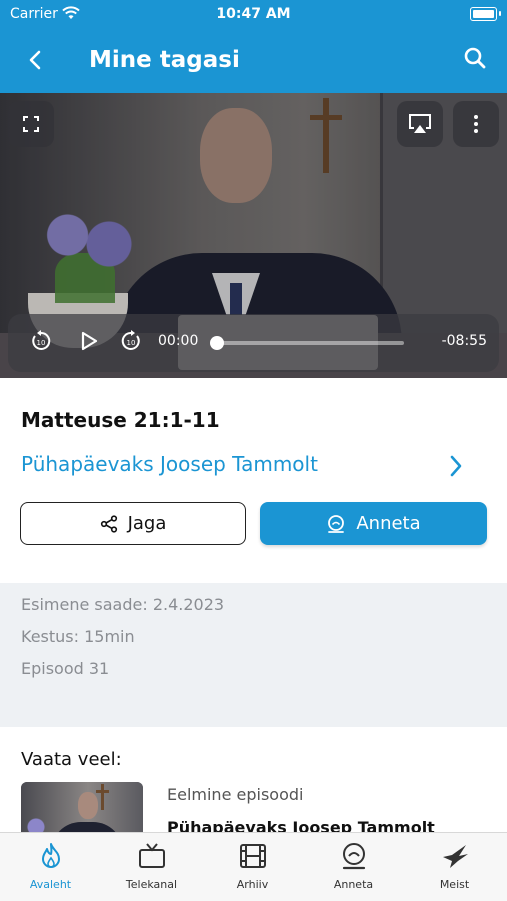  I want to click on clock: 10:47 AM, so click(253, 14).